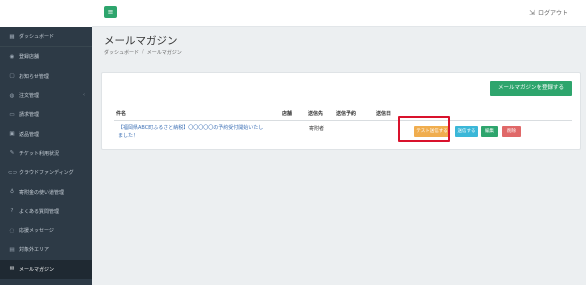  I want to click on sidebar-item-label: 返品管理, so click(29, 134).